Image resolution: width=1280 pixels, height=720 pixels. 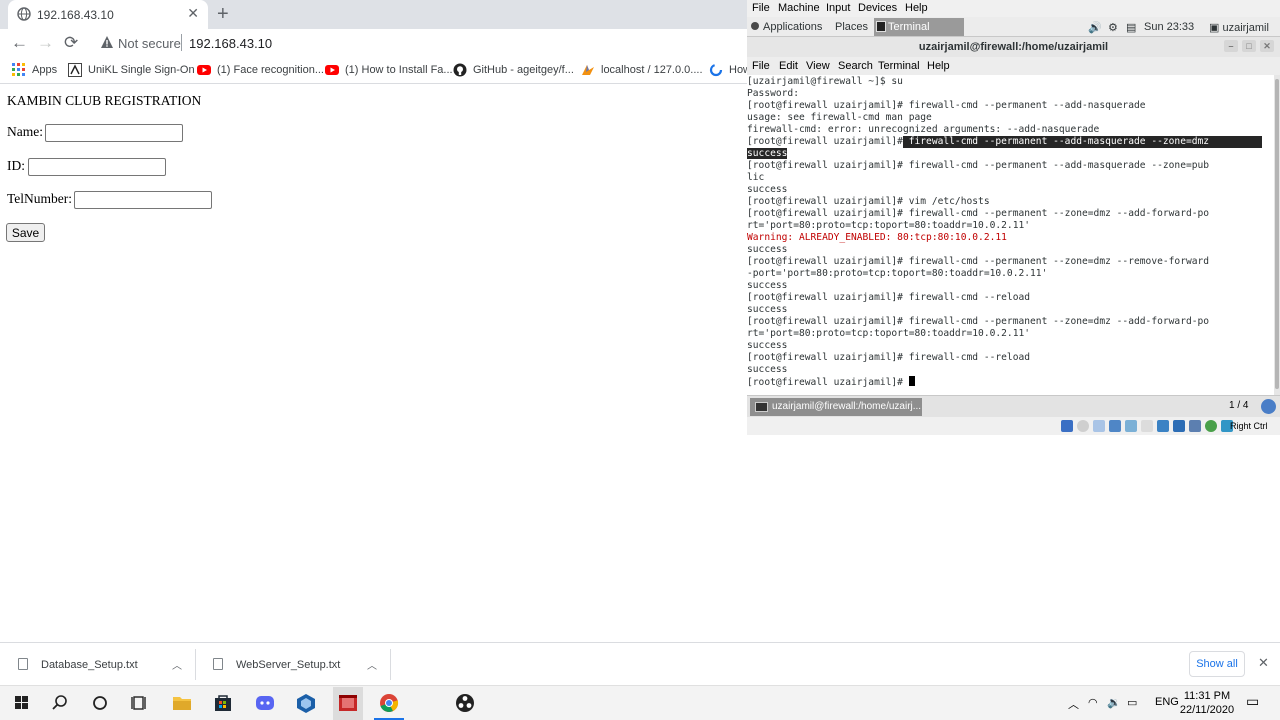 What do you see at coordinates (108, 14) in the screenshot?
I see `tab-active: 192.168.43.10 ✕` at bounding box center [108, 14].